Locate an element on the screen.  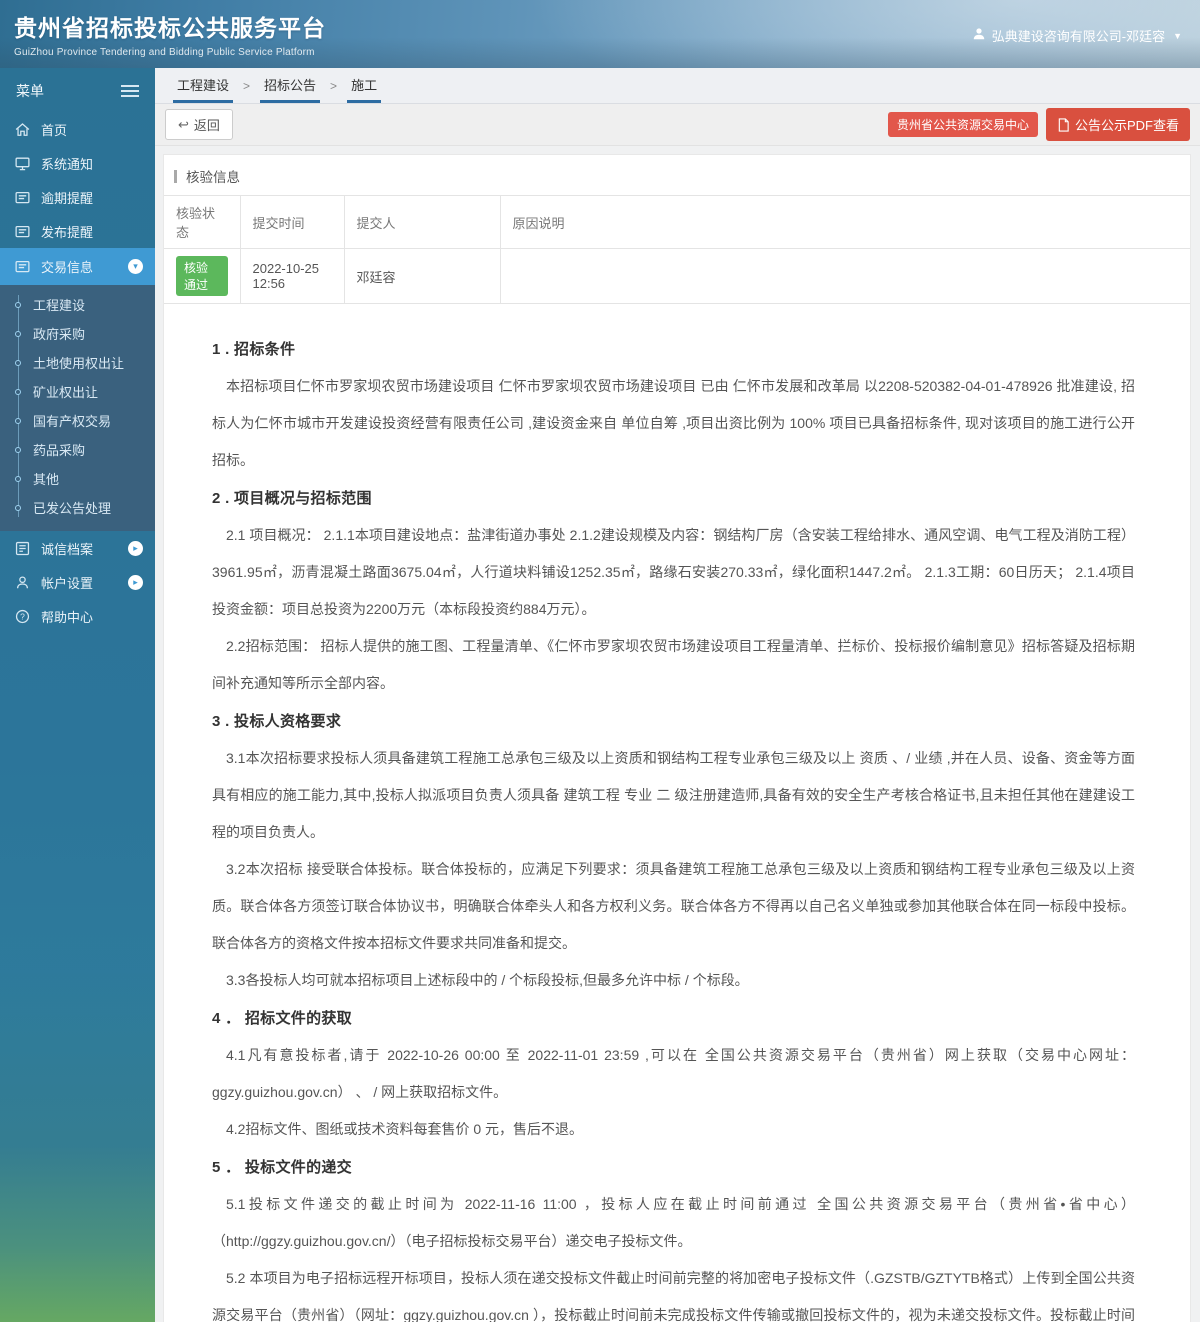
breadcrumb-item: 招标公告 is located at coordinates (290, 85).